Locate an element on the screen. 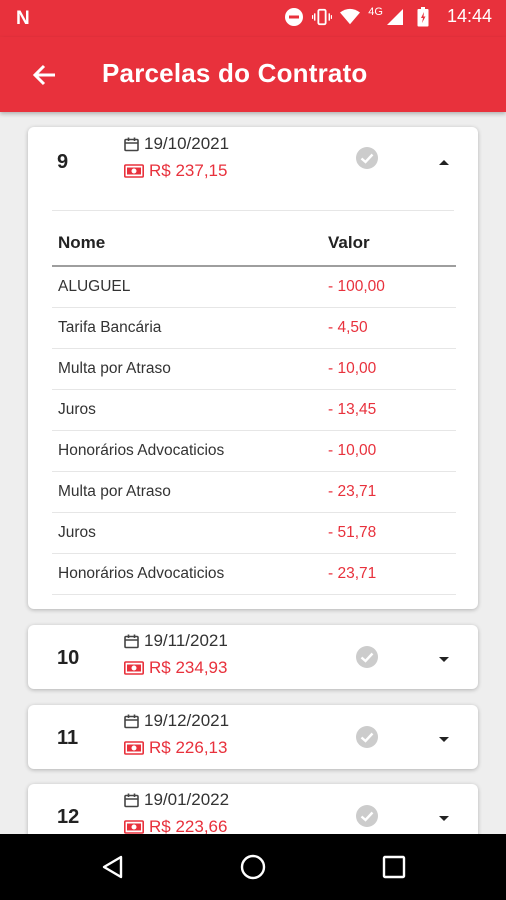 Image resolution: width=506 pixels, height=900 pixels. system-nav-bar is located at coordinates (253, 867).